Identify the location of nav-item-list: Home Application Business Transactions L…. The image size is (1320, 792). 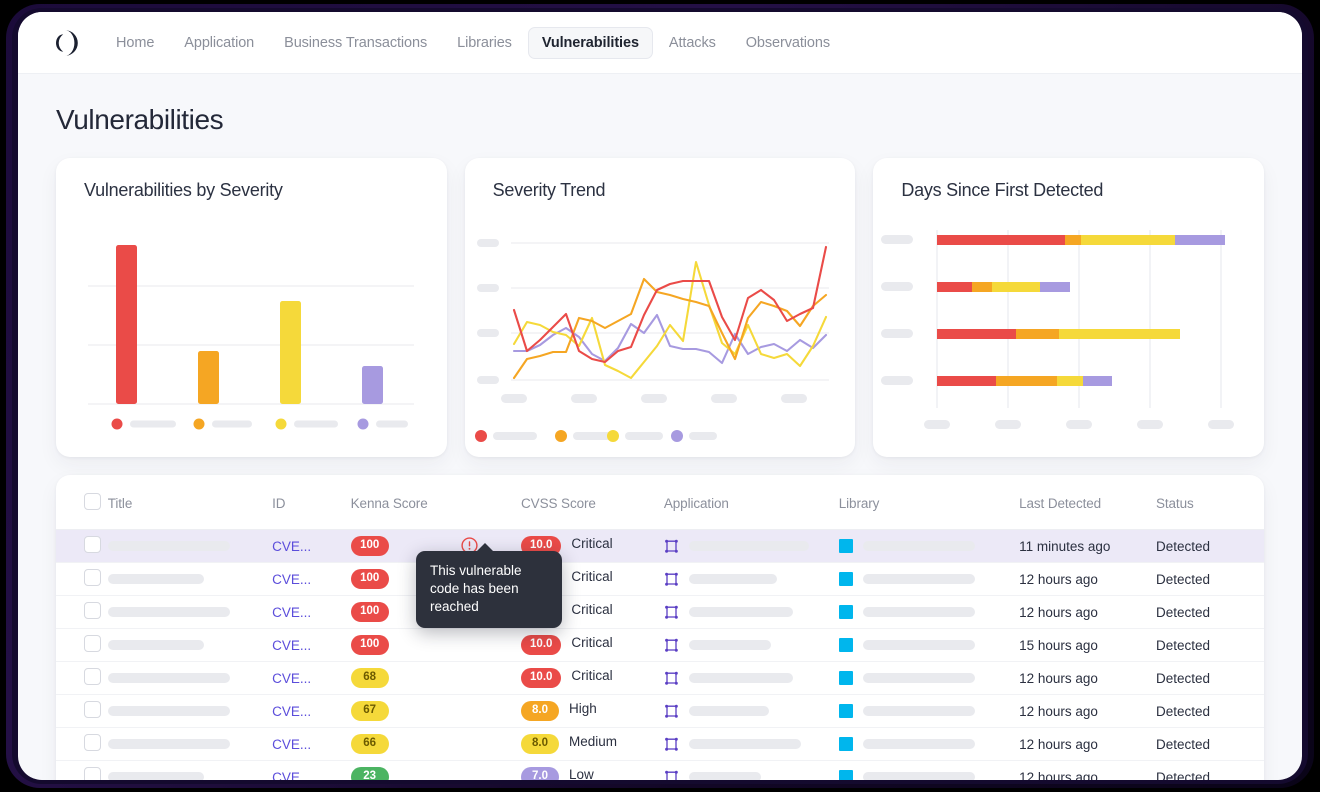
(473, 42).